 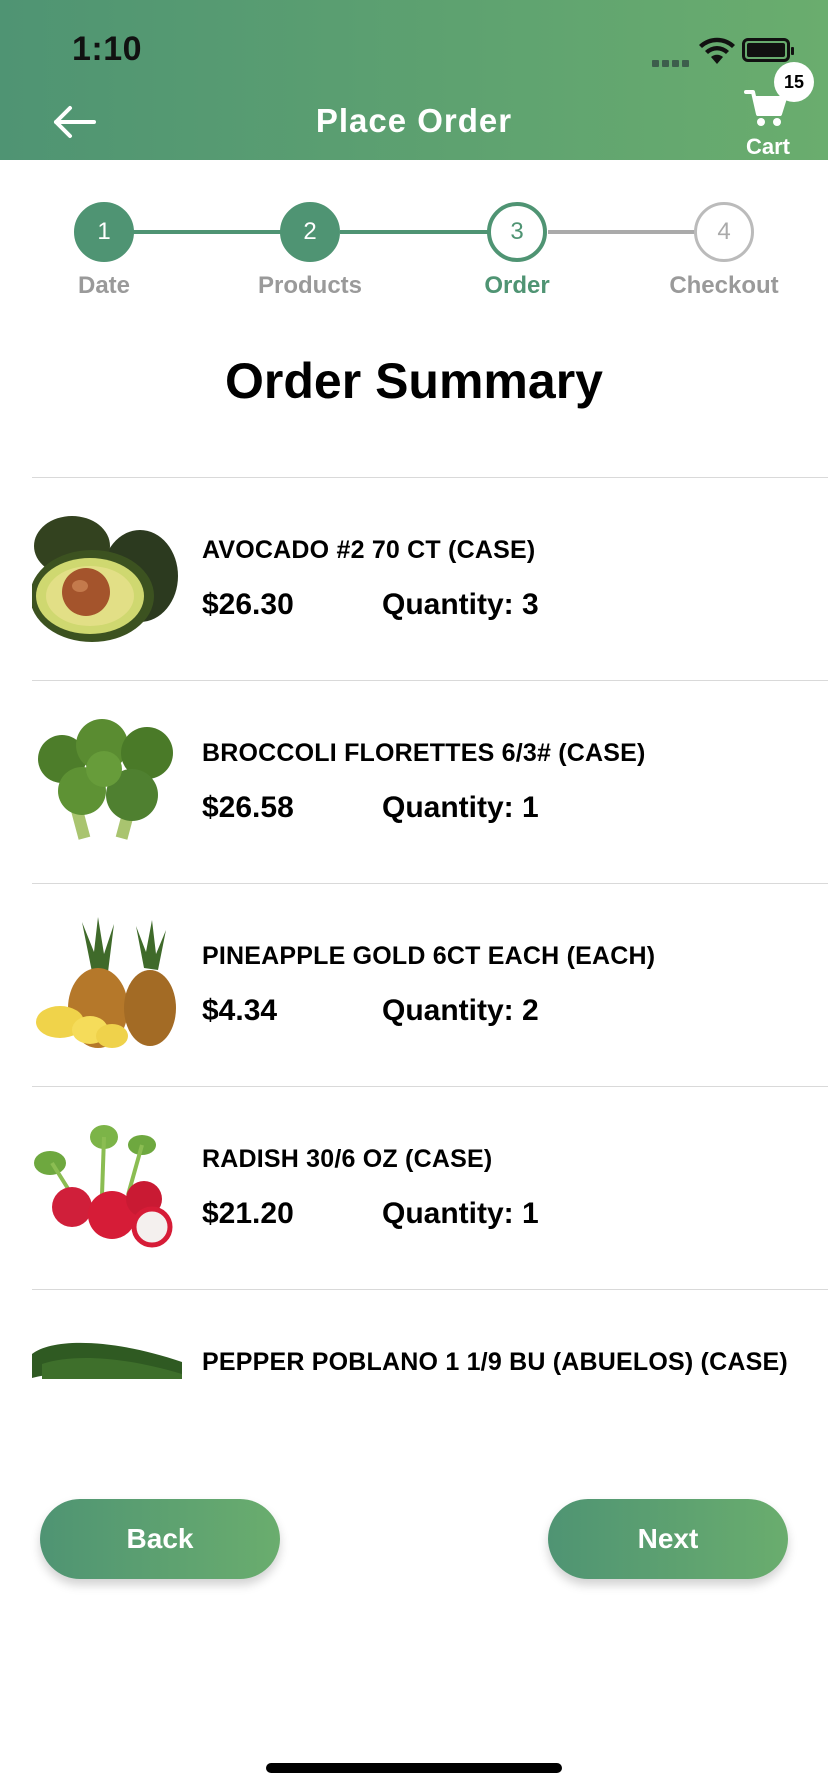 I want to click on page-title: Place Order, so click(x=414, y=120).